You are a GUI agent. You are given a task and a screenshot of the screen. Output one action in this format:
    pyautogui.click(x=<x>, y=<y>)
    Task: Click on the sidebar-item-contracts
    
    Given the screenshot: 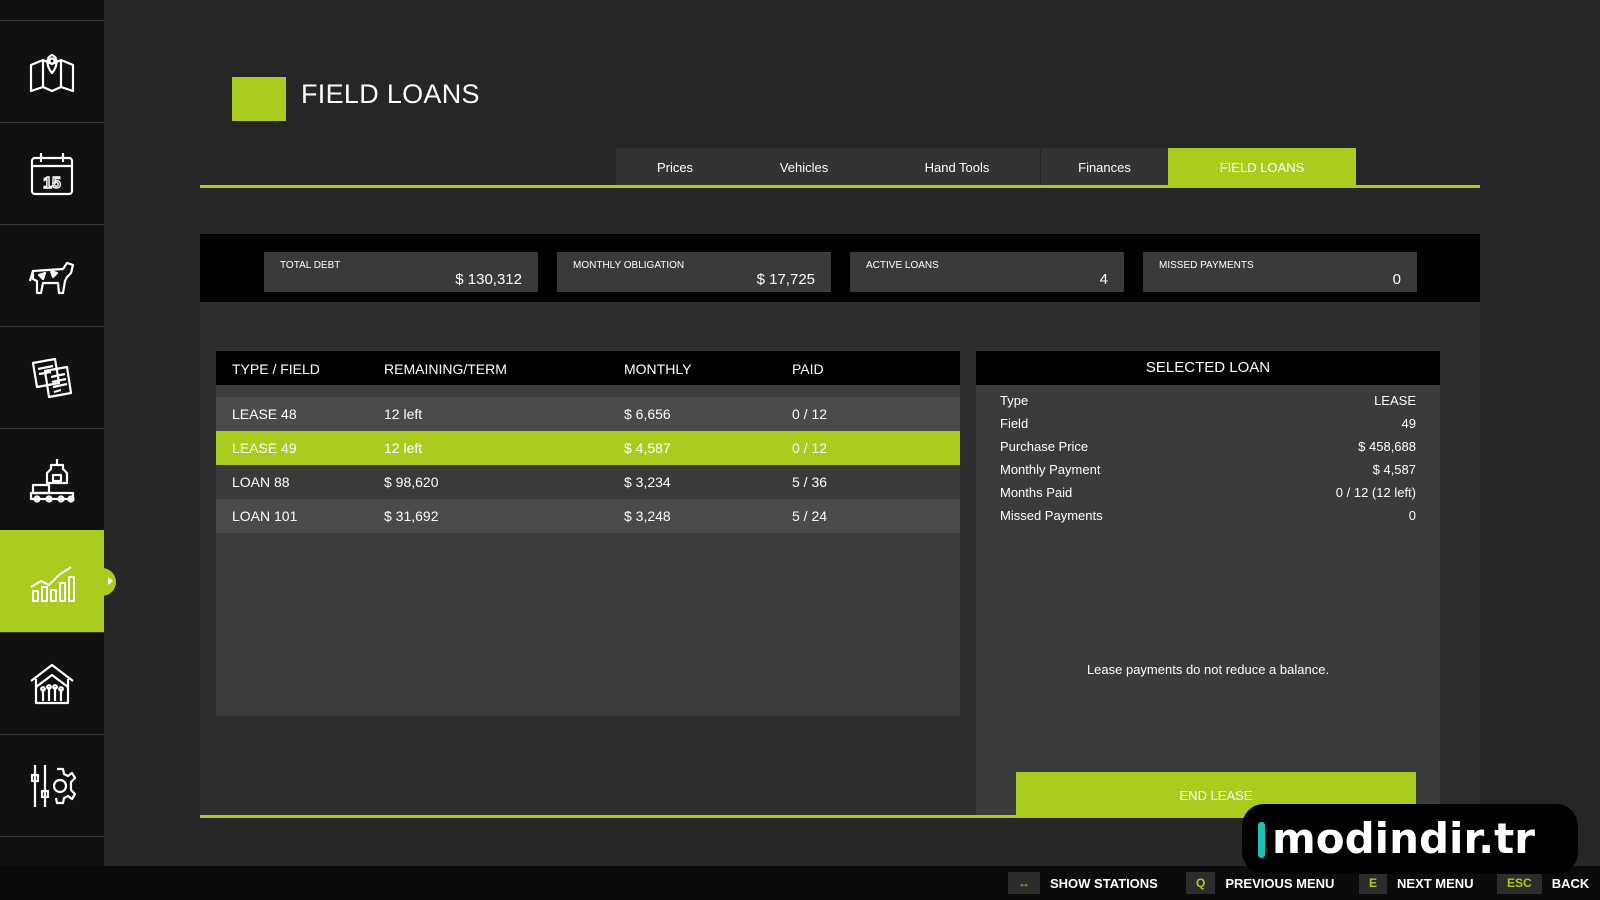 What is the action you would take?
    pyautogui.click(x=52, y=377)
    